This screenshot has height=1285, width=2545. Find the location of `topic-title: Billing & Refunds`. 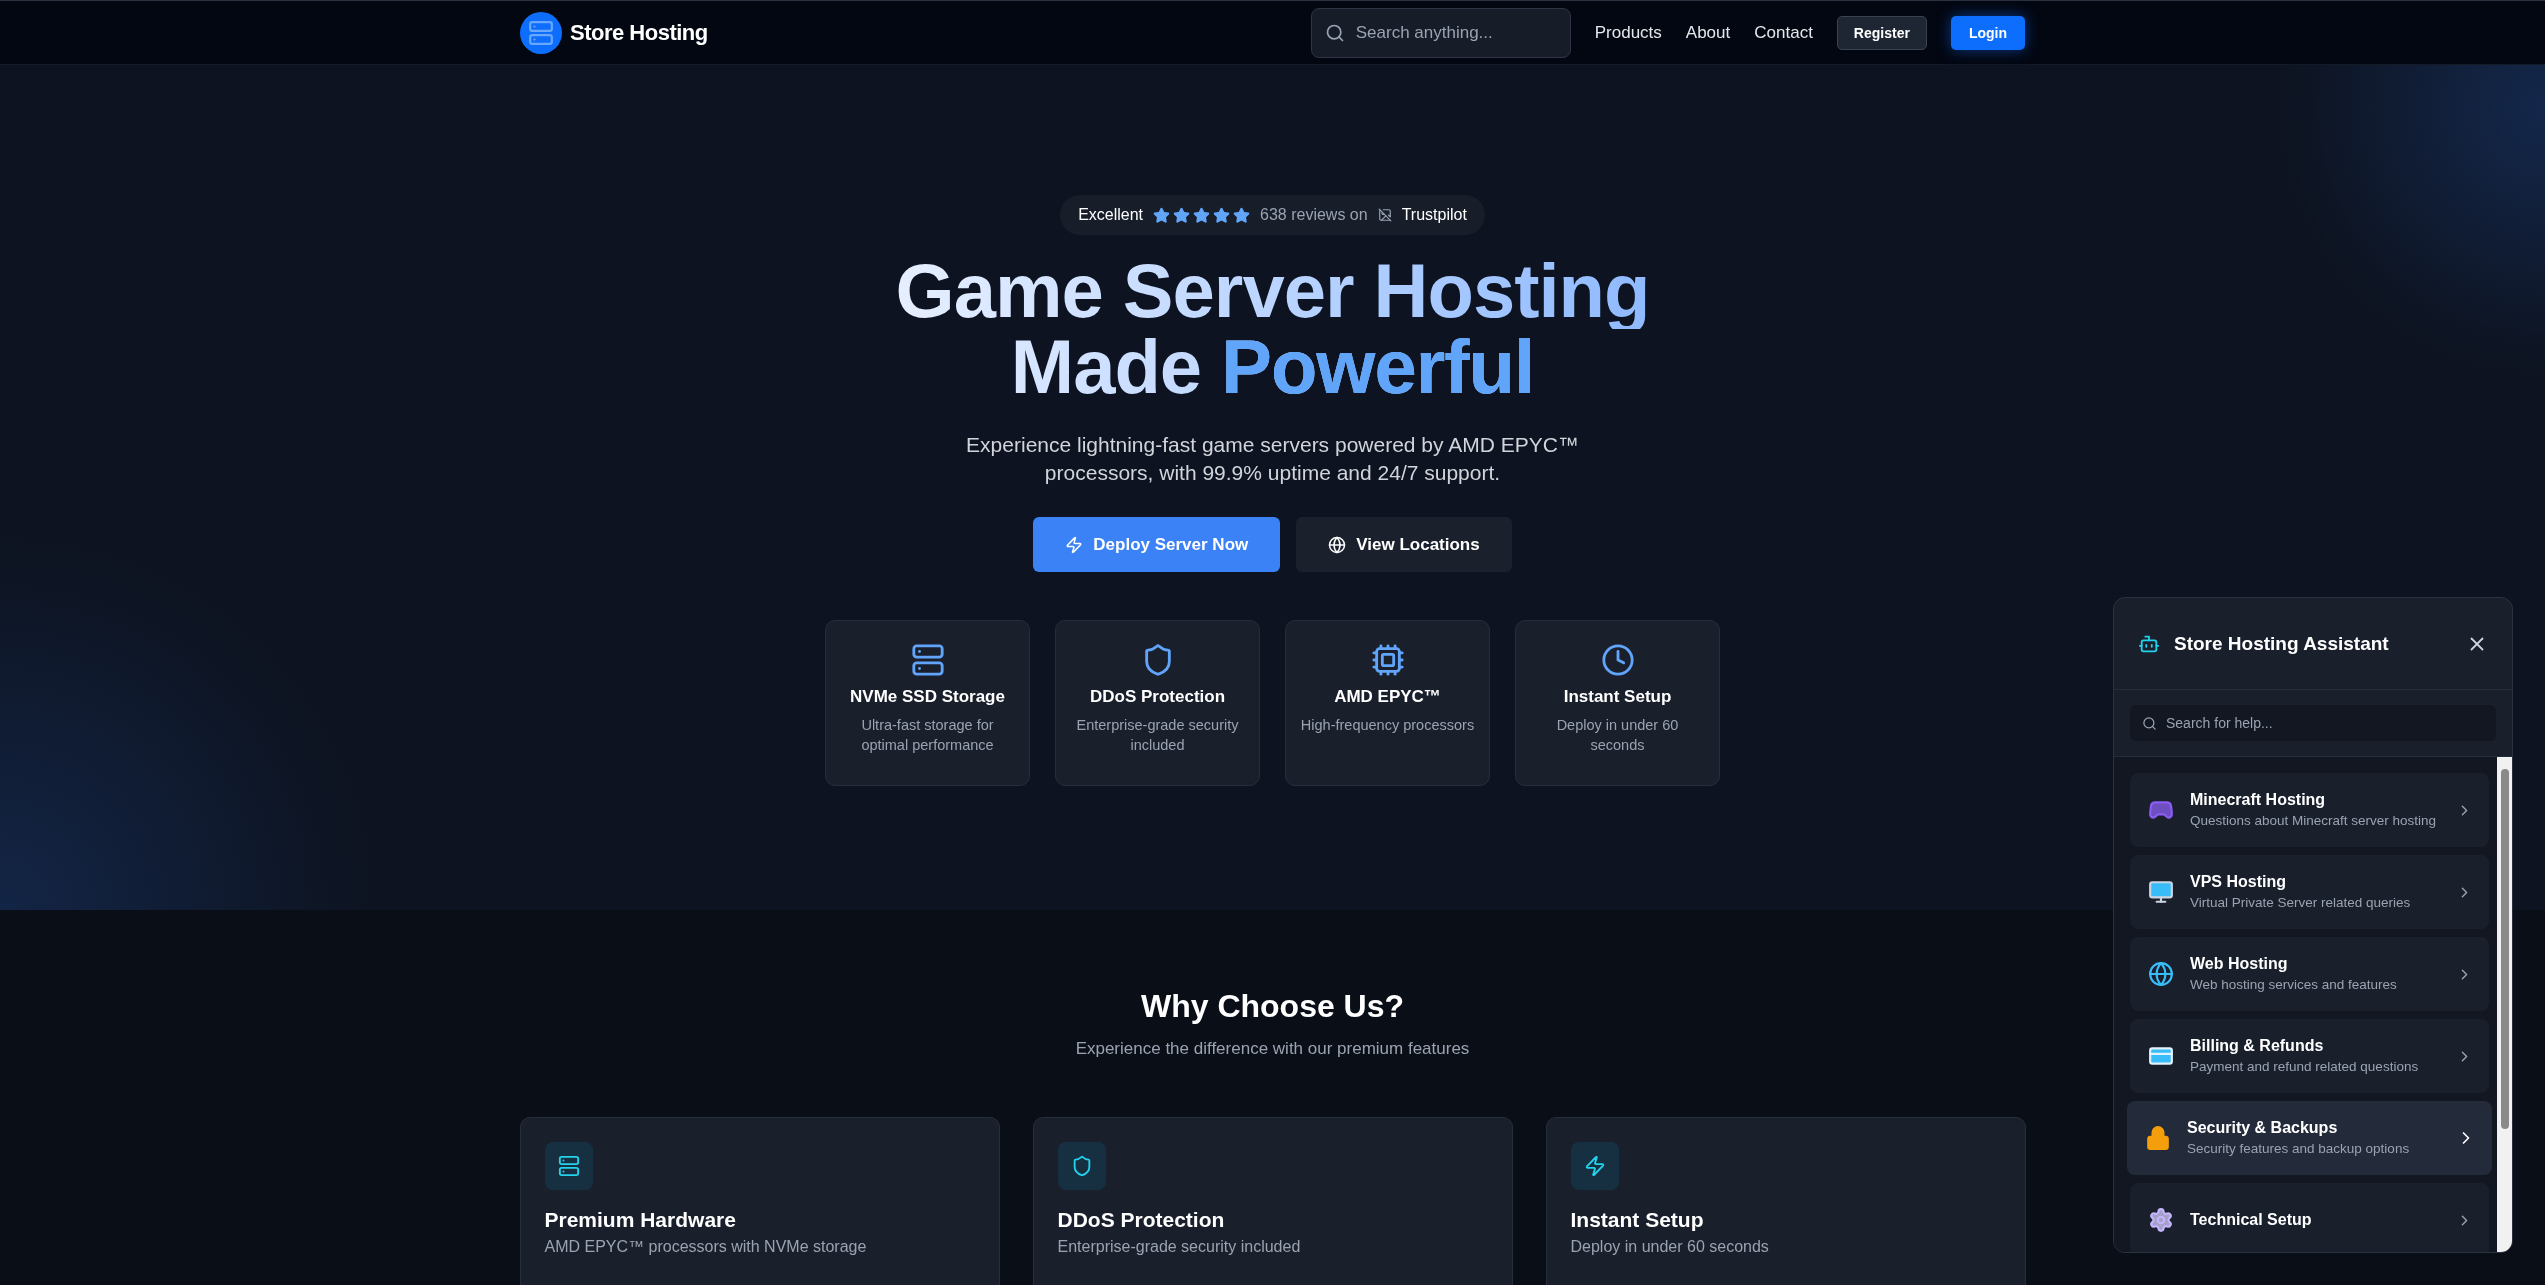

topic-title: Billing & Refunds is located at coordinates (2257, 1045).